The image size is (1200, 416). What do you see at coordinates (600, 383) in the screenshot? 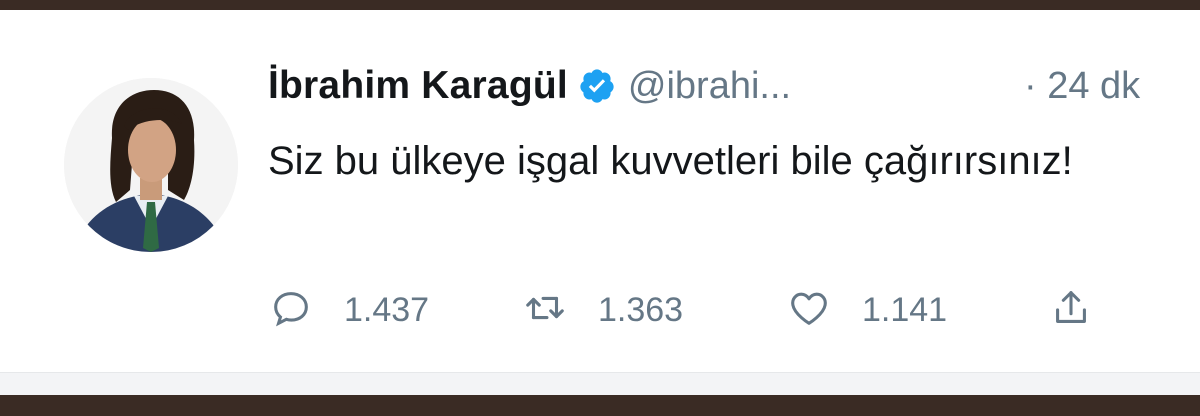
I see `separator` at bounding box center [600, 383].